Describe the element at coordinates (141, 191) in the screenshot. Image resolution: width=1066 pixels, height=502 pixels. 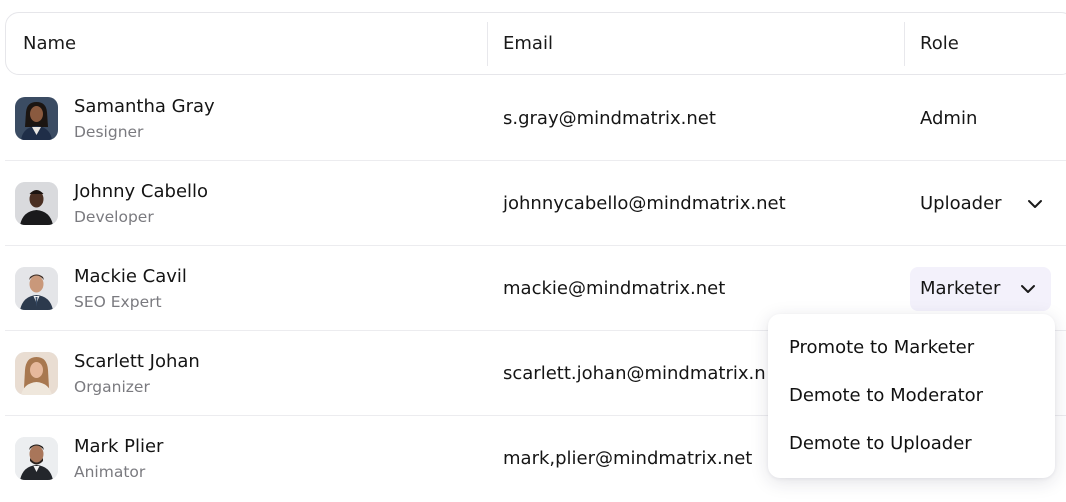
I see `user-name: Johnny Cabello` at that location.